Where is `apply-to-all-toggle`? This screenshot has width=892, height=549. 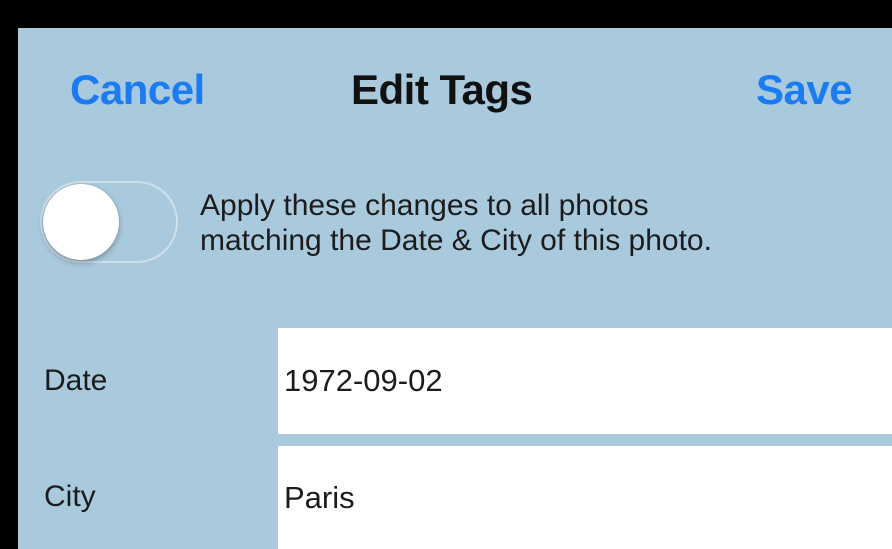 apply-to-all-toggle is located at coordinates (109, 222).